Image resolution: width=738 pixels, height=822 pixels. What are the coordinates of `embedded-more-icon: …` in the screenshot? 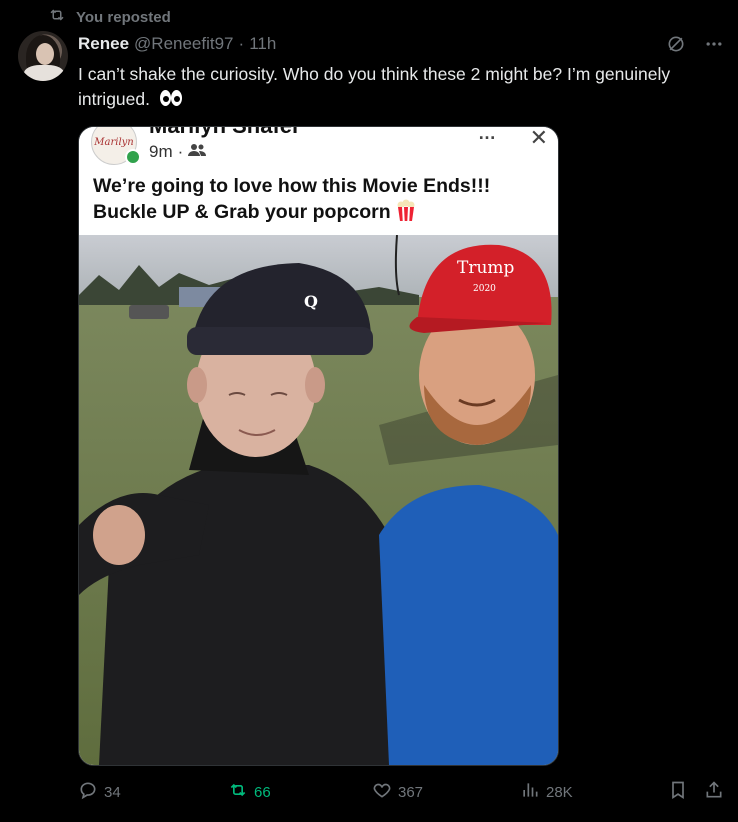 It's located at (487, 134).